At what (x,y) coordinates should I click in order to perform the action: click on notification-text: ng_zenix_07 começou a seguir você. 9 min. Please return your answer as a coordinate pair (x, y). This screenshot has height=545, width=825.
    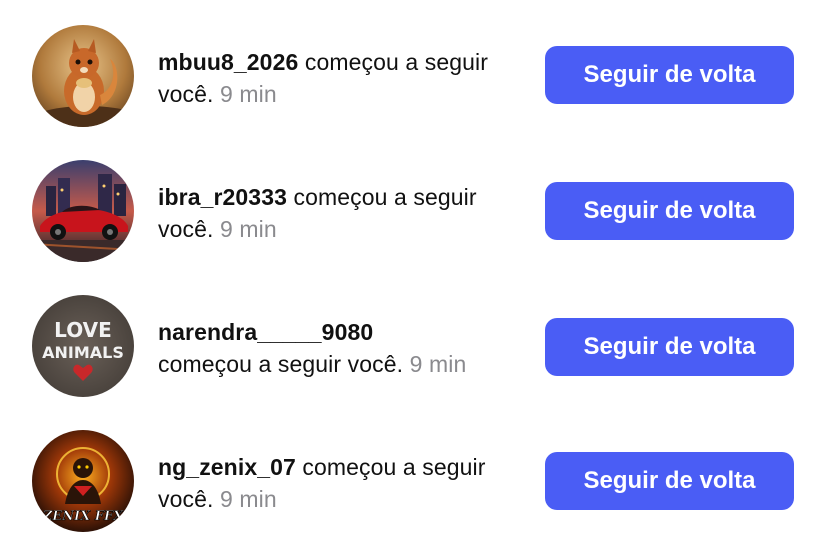
    Looking at the image, I should click on (343, 483).